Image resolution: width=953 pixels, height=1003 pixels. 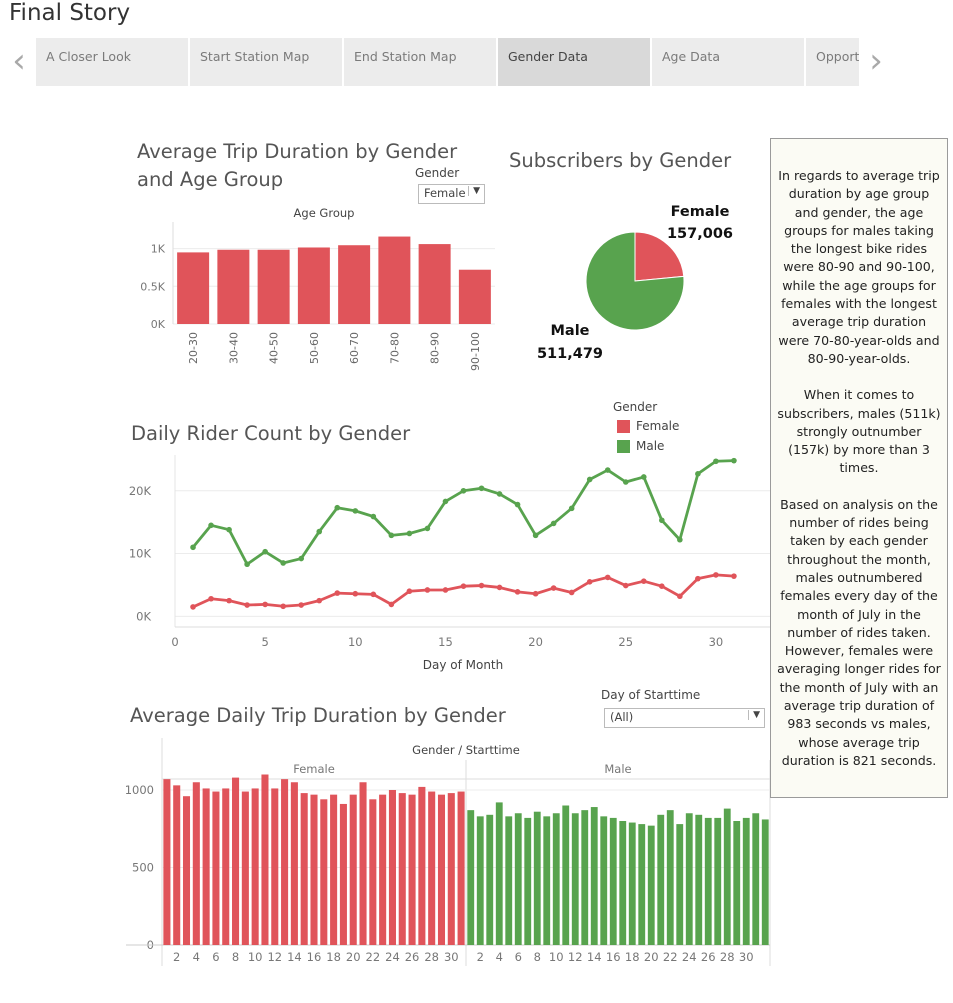 I want to click on chevron-down-icon: ▼, so click(x=474, y=191).